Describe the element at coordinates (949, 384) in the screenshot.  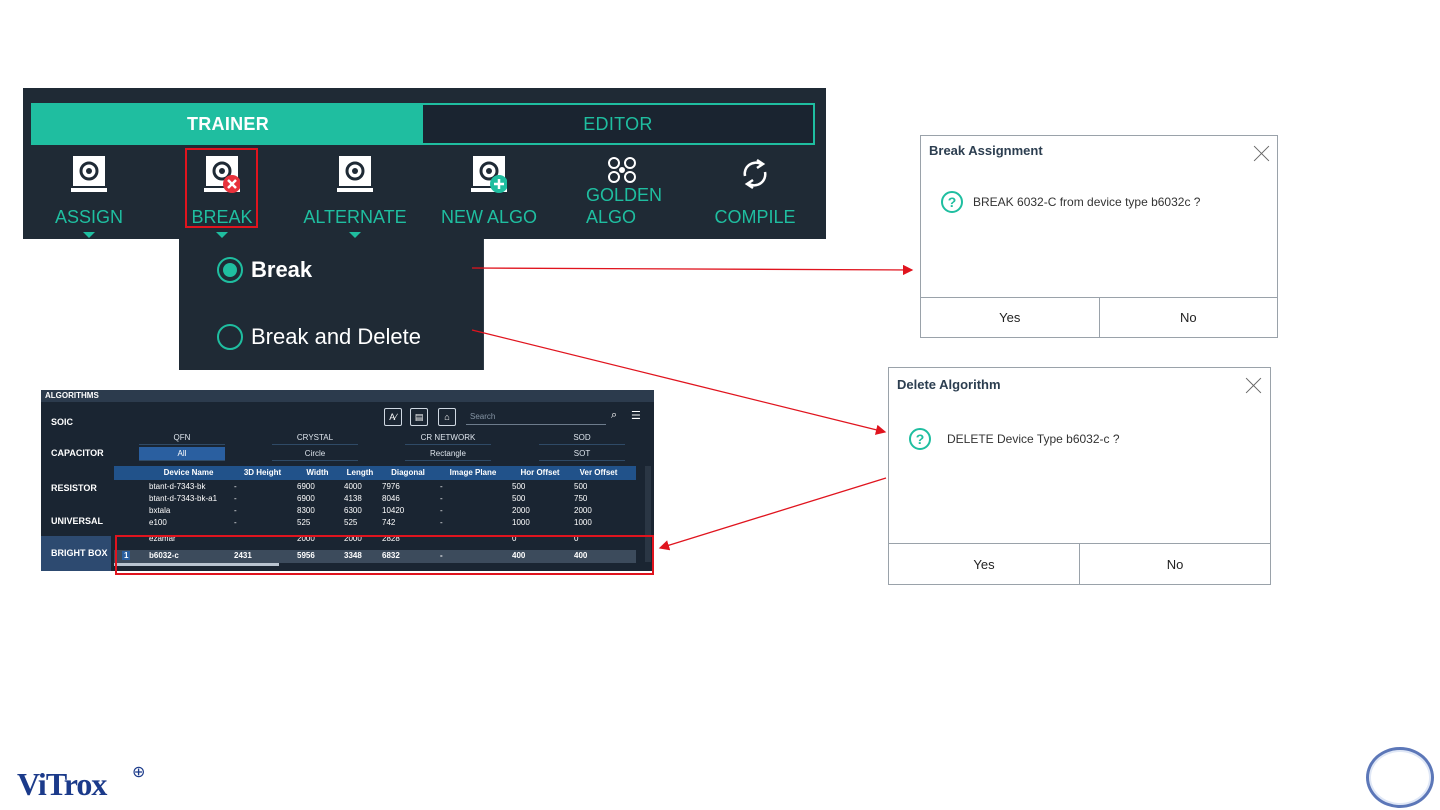
I see `dialog-title: Delete Algorithm` at that location.